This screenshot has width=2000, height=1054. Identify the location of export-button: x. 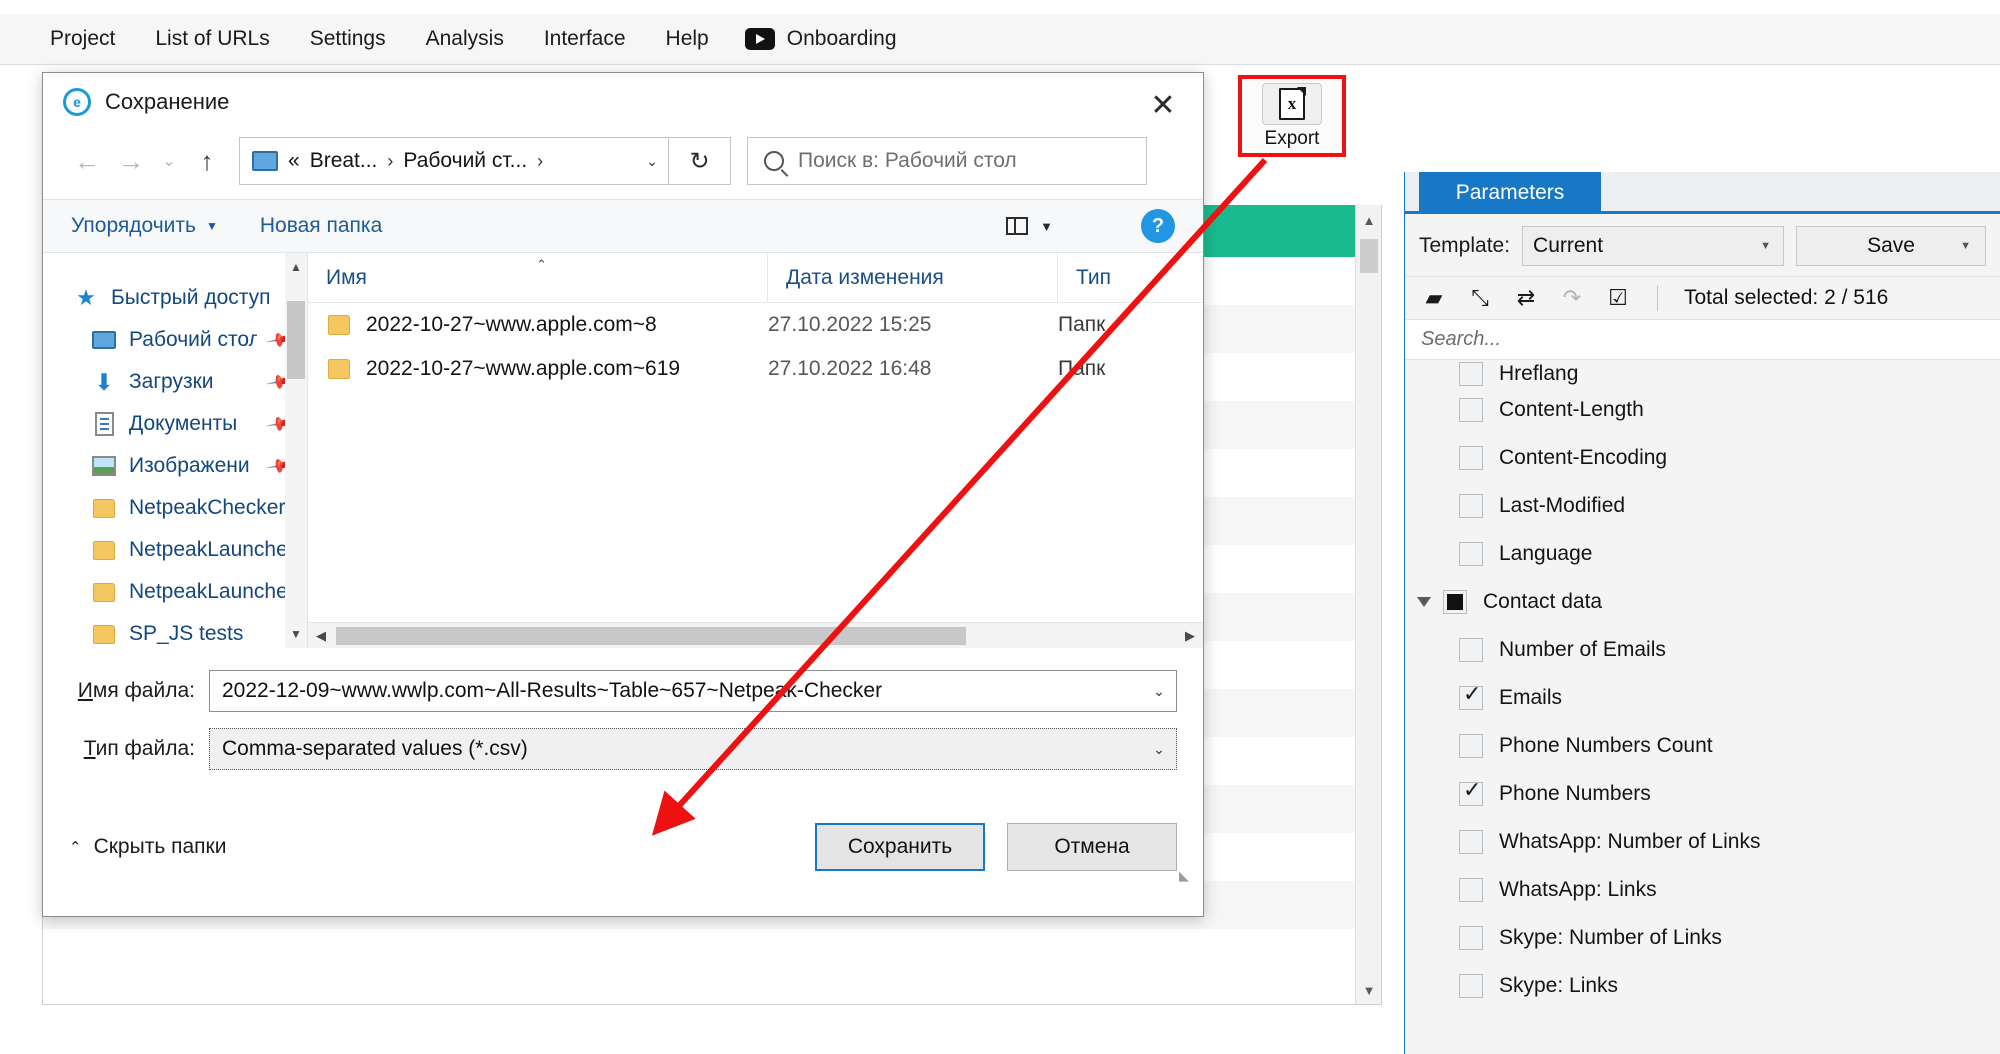
(1292, 103).